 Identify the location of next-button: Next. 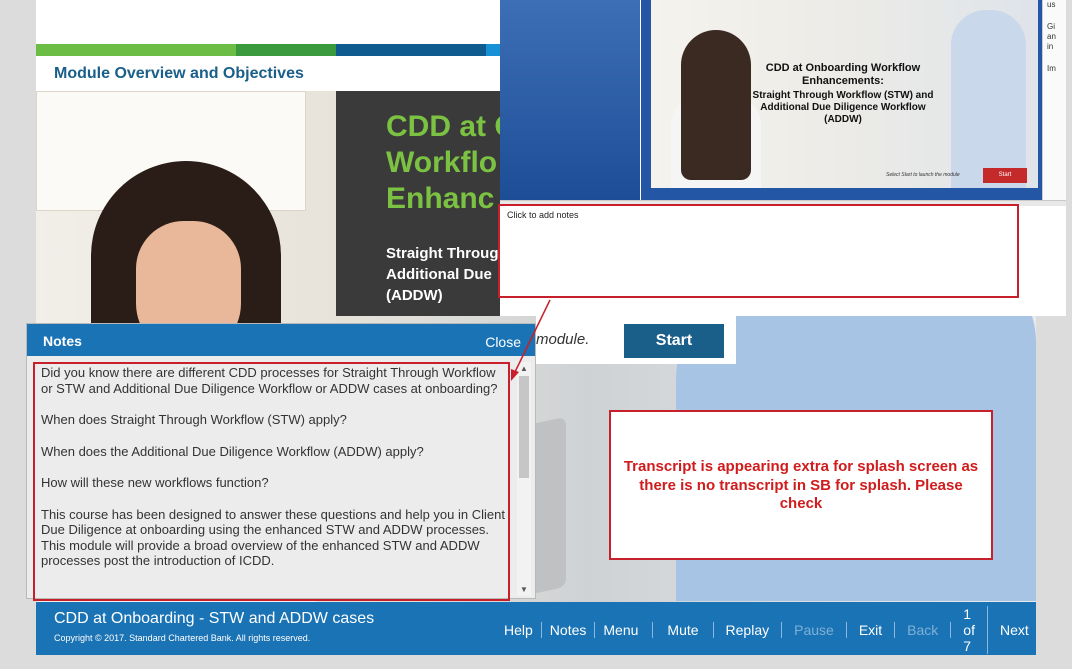
(1012, 630).